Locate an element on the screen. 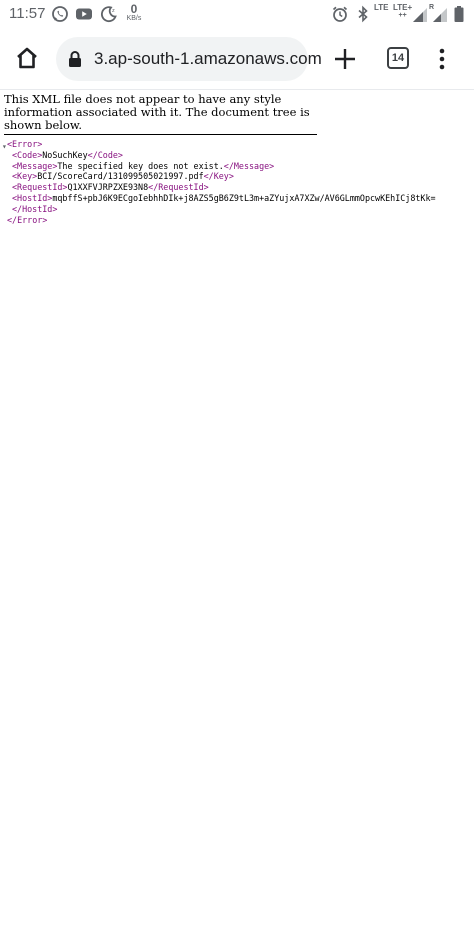 The width and height of the screenshot is (474, 948). xml-tag: <Error> is located at coordinates (25, 144).